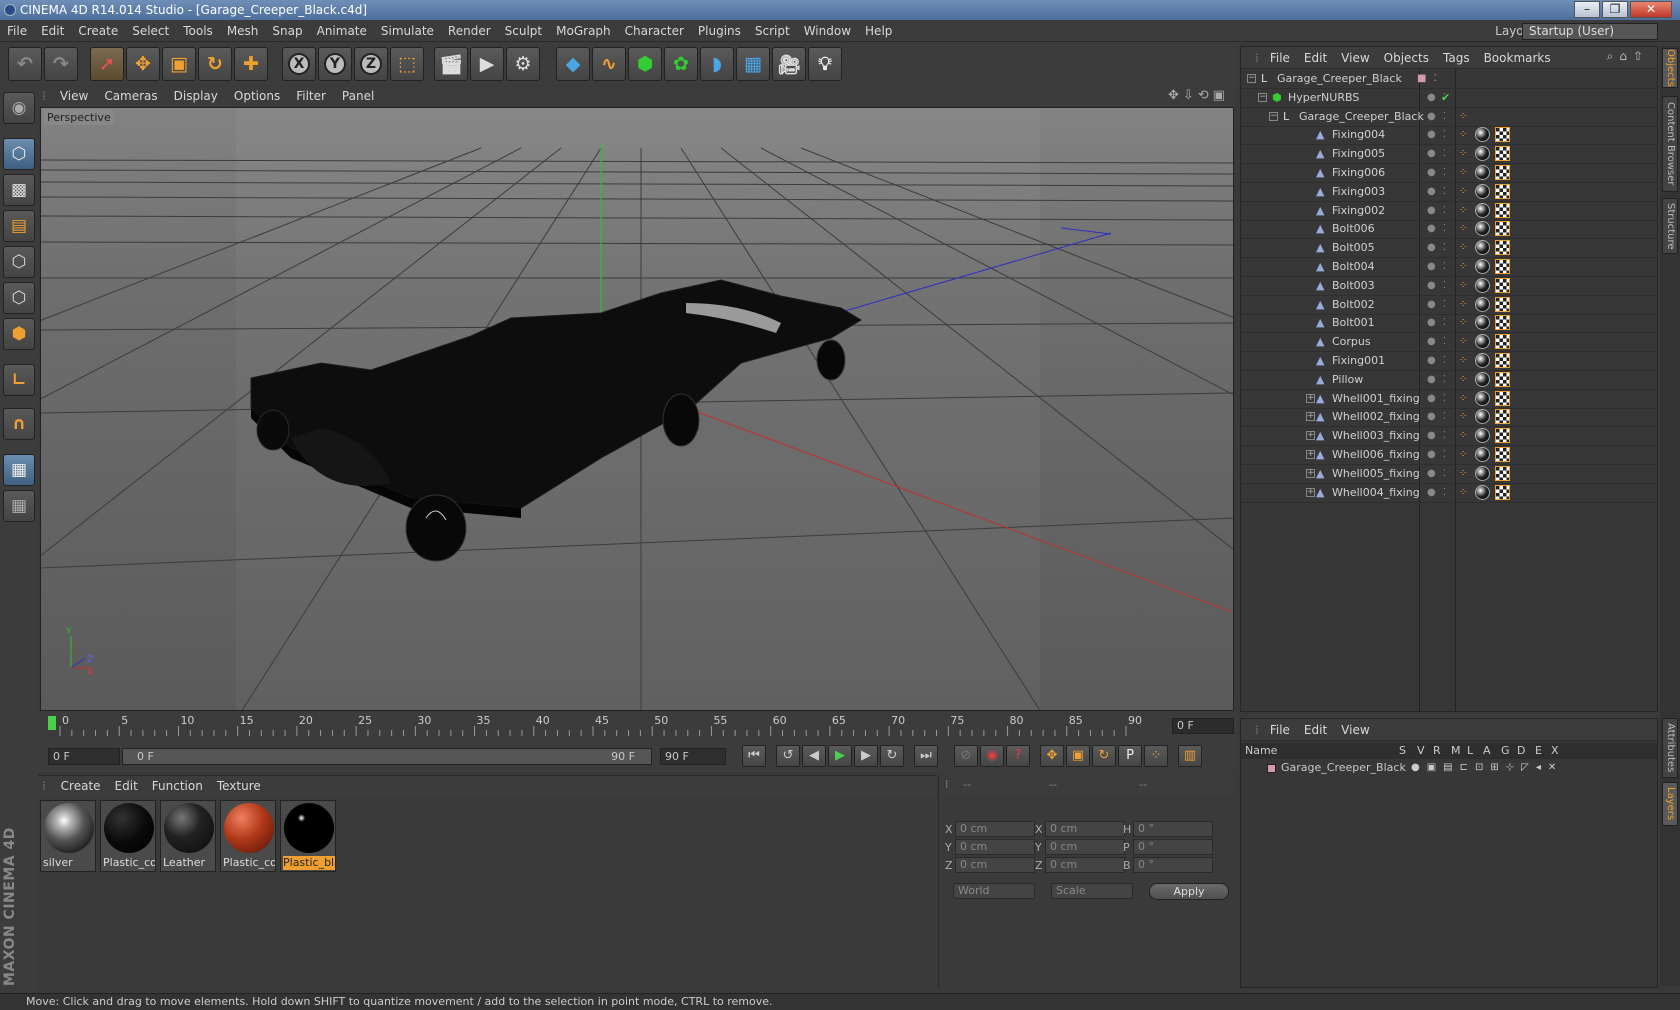  I want to click on object-row: ▲ Bolt006 ● ⁚ ⁘, so click(1449, 229).